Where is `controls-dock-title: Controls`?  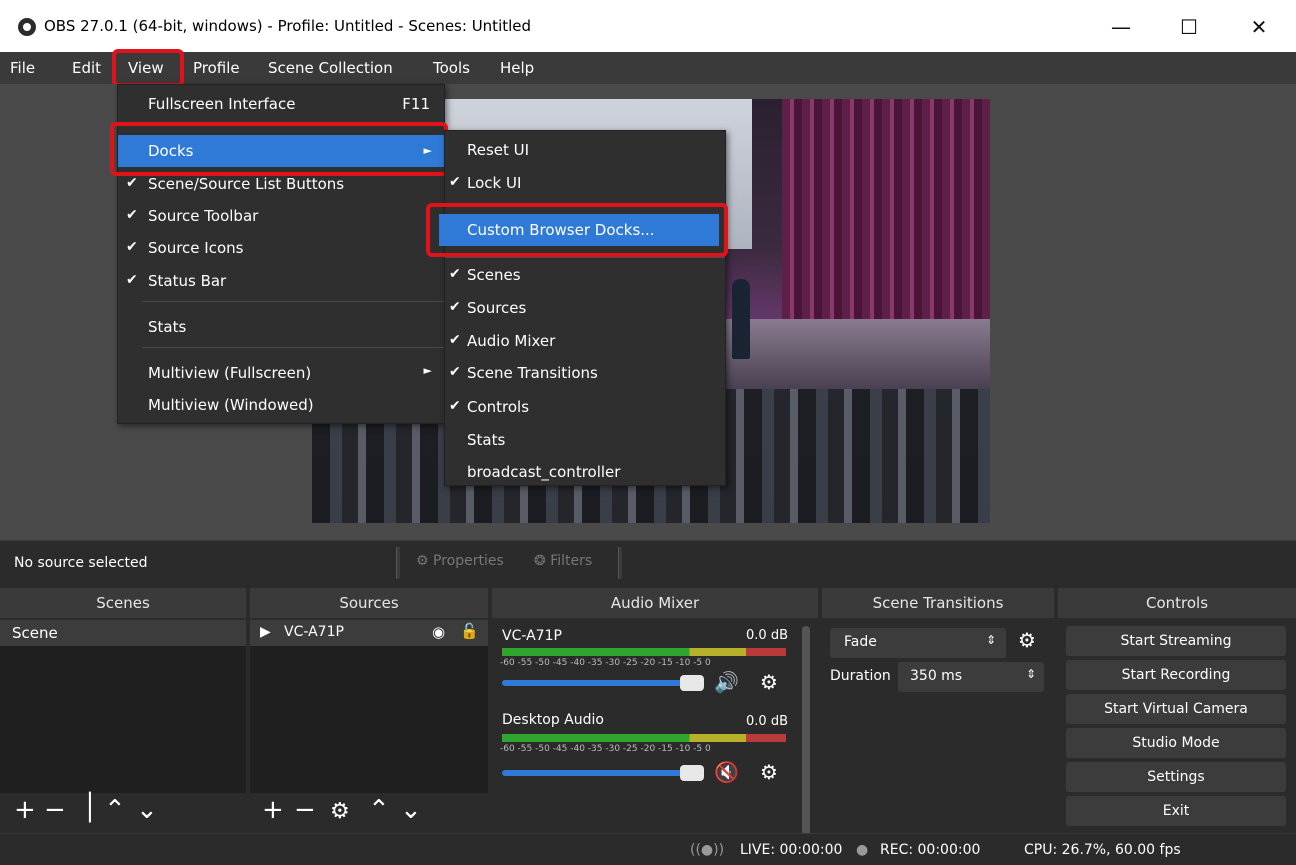
controls-dock-title: Controls is located at coordinates (1177, 603).